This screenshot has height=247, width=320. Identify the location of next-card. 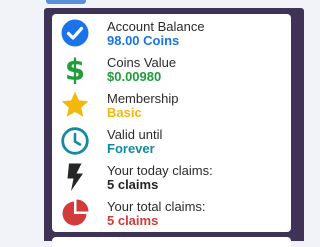
(171, 242).